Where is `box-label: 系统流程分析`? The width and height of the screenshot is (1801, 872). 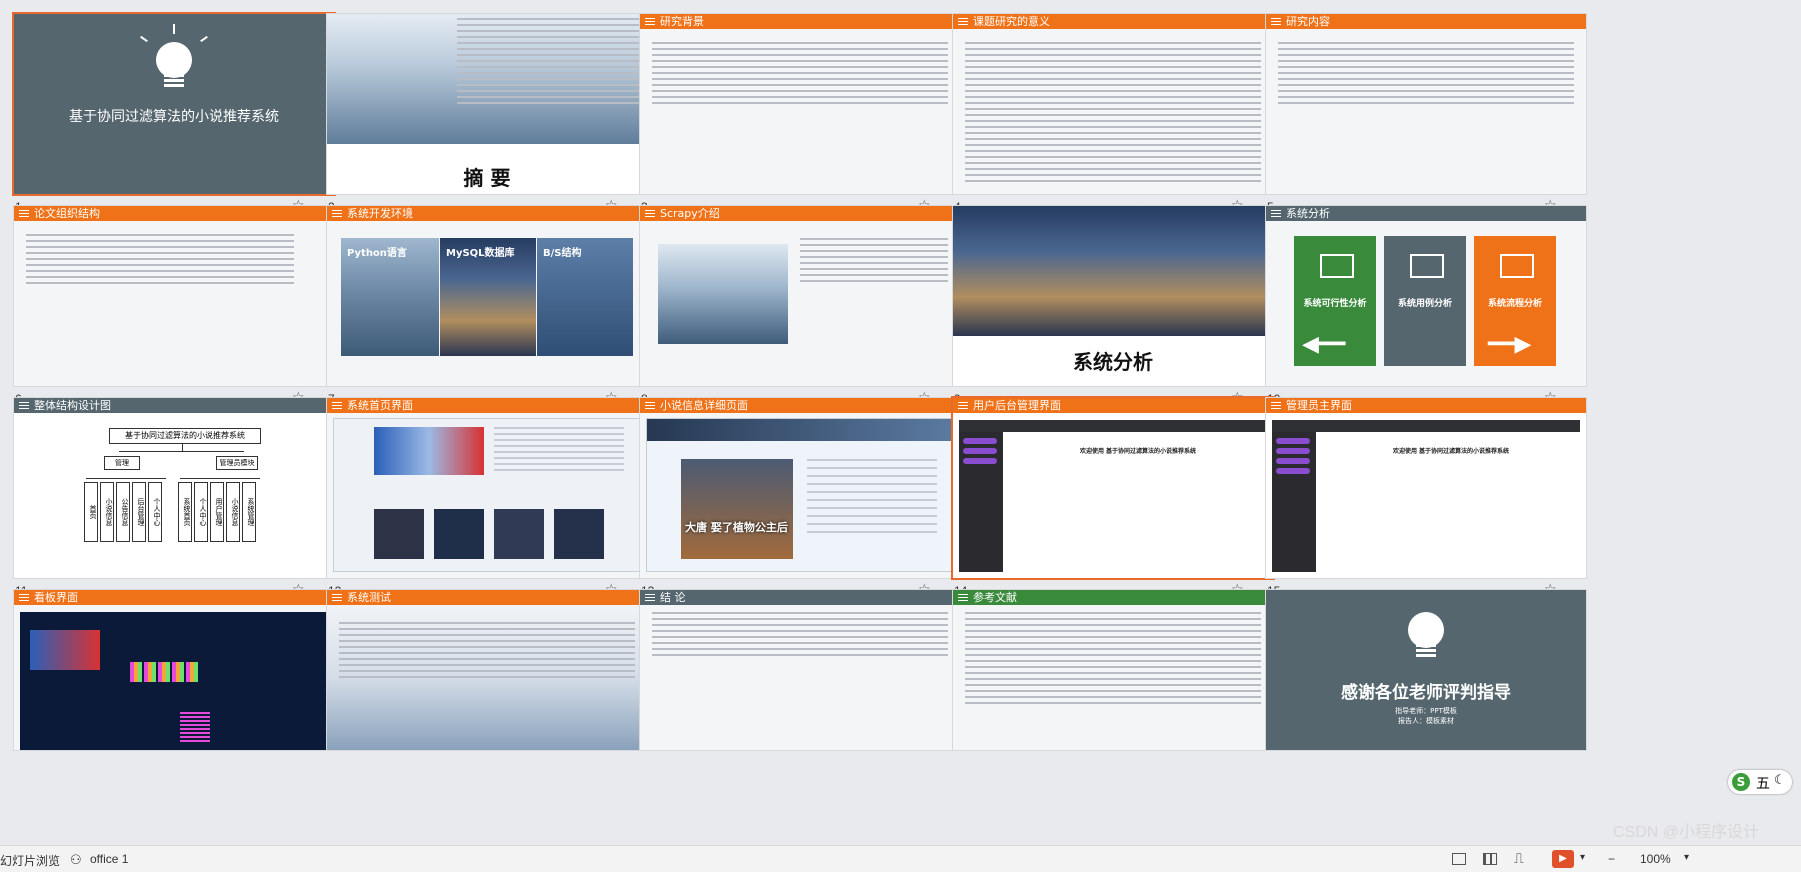
box-label: 系统流程分析 is located at coordinates (1514, 304).